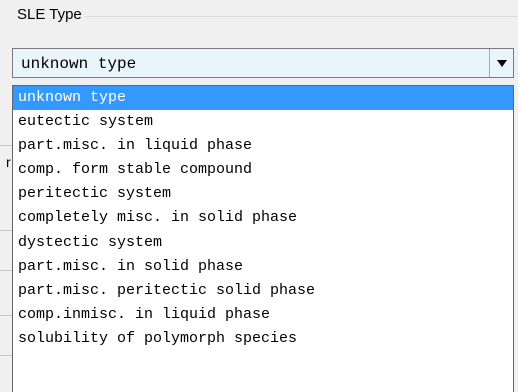 The height and width of the screenshot is (392, 518). What do you see at coordinates (263, 315) in the screenshot?
I see `dropdown-option: comp.inmisc. in liquid phase` at bounding box center [263, 315].